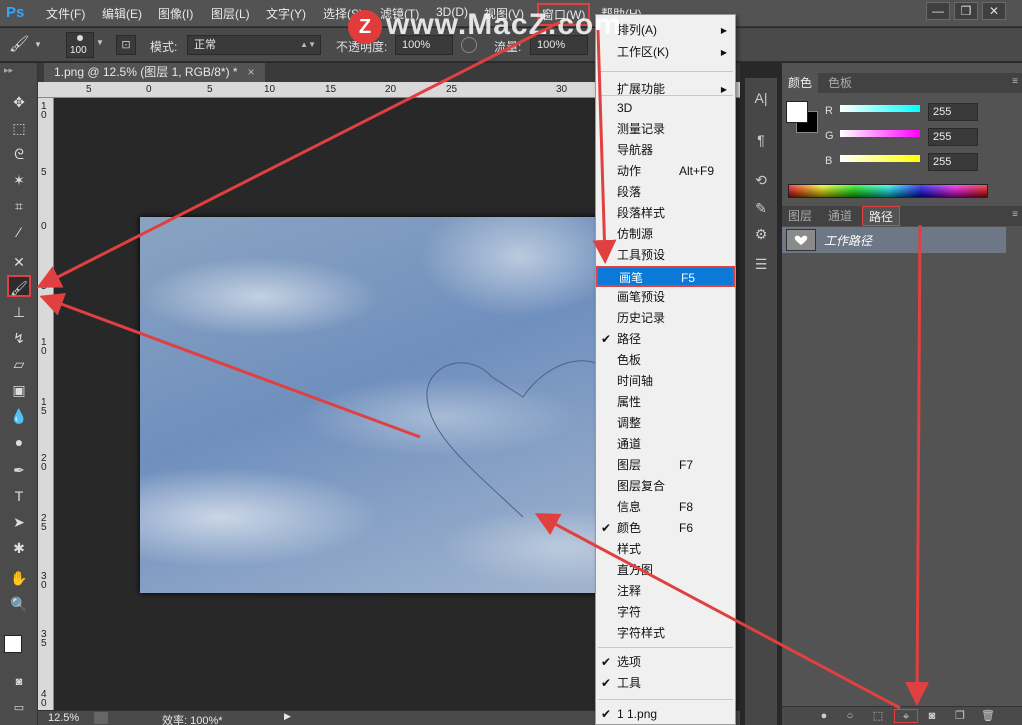 The image size is (1022, 725). Describe the element at coordinates (665, 276) in the screenshot. I see `window-menu-item: 画笔 F5` at that location.